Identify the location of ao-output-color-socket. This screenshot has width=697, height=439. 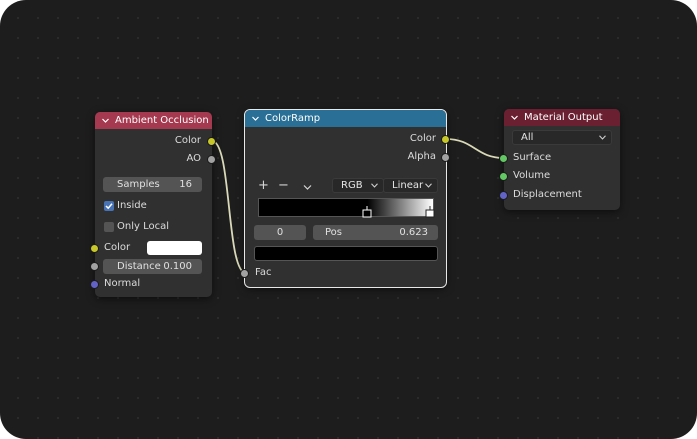
(211, 141).